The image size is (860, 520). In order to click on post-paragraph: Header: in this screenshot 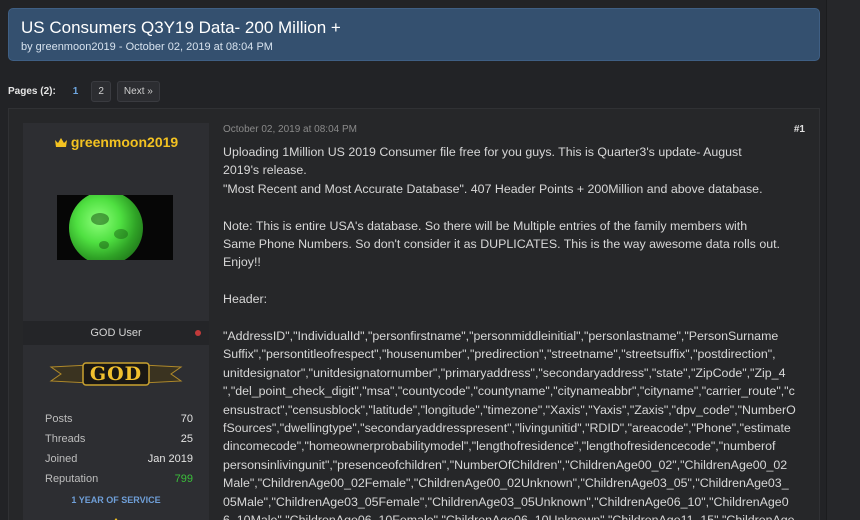, I will do `click(515, 299)`.